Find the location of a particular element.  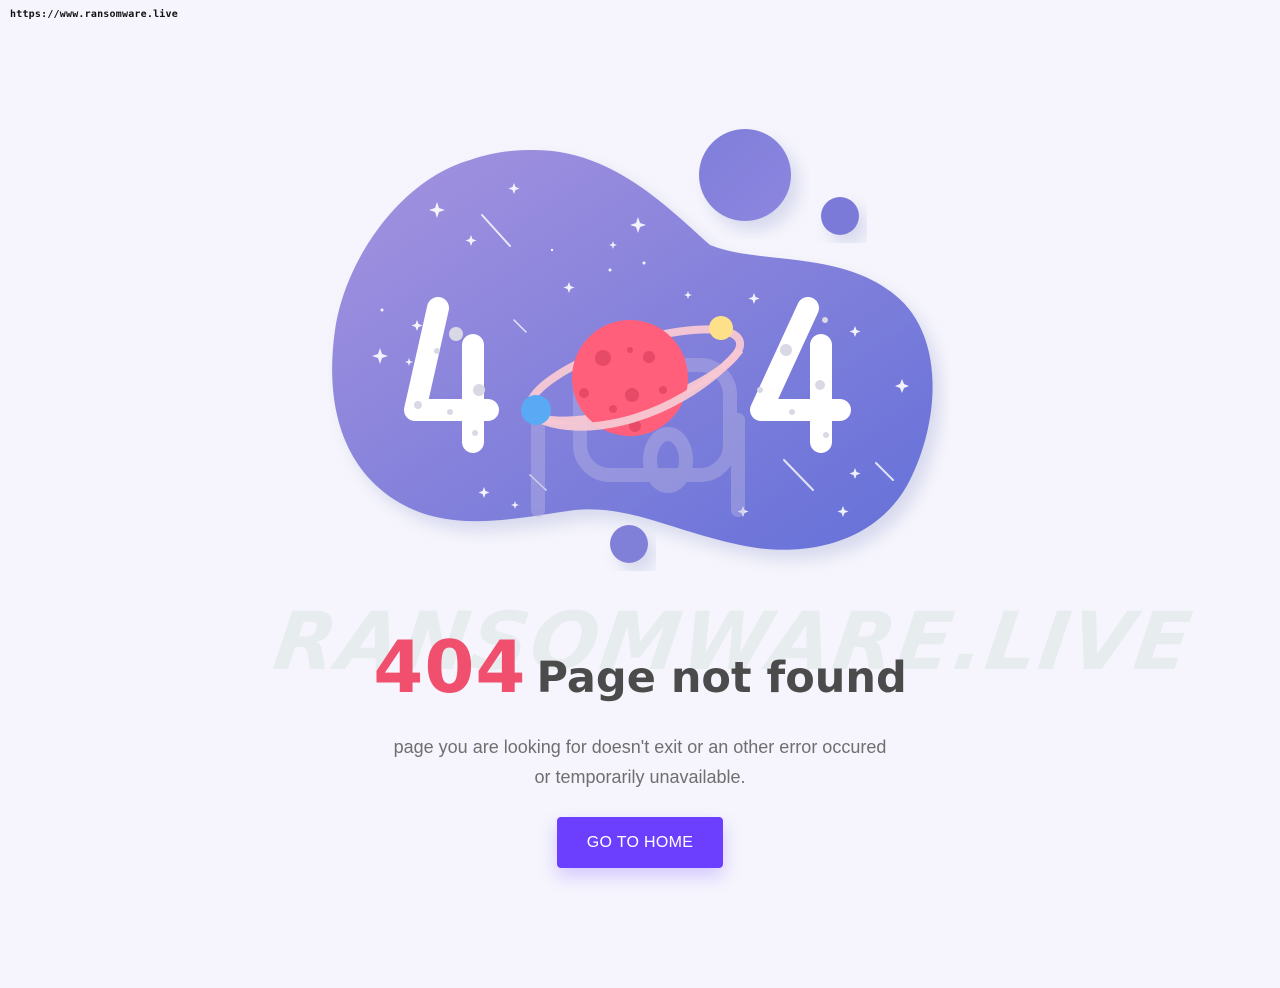

error-heading: 404 Page not found is located at coordinates (640, 667).